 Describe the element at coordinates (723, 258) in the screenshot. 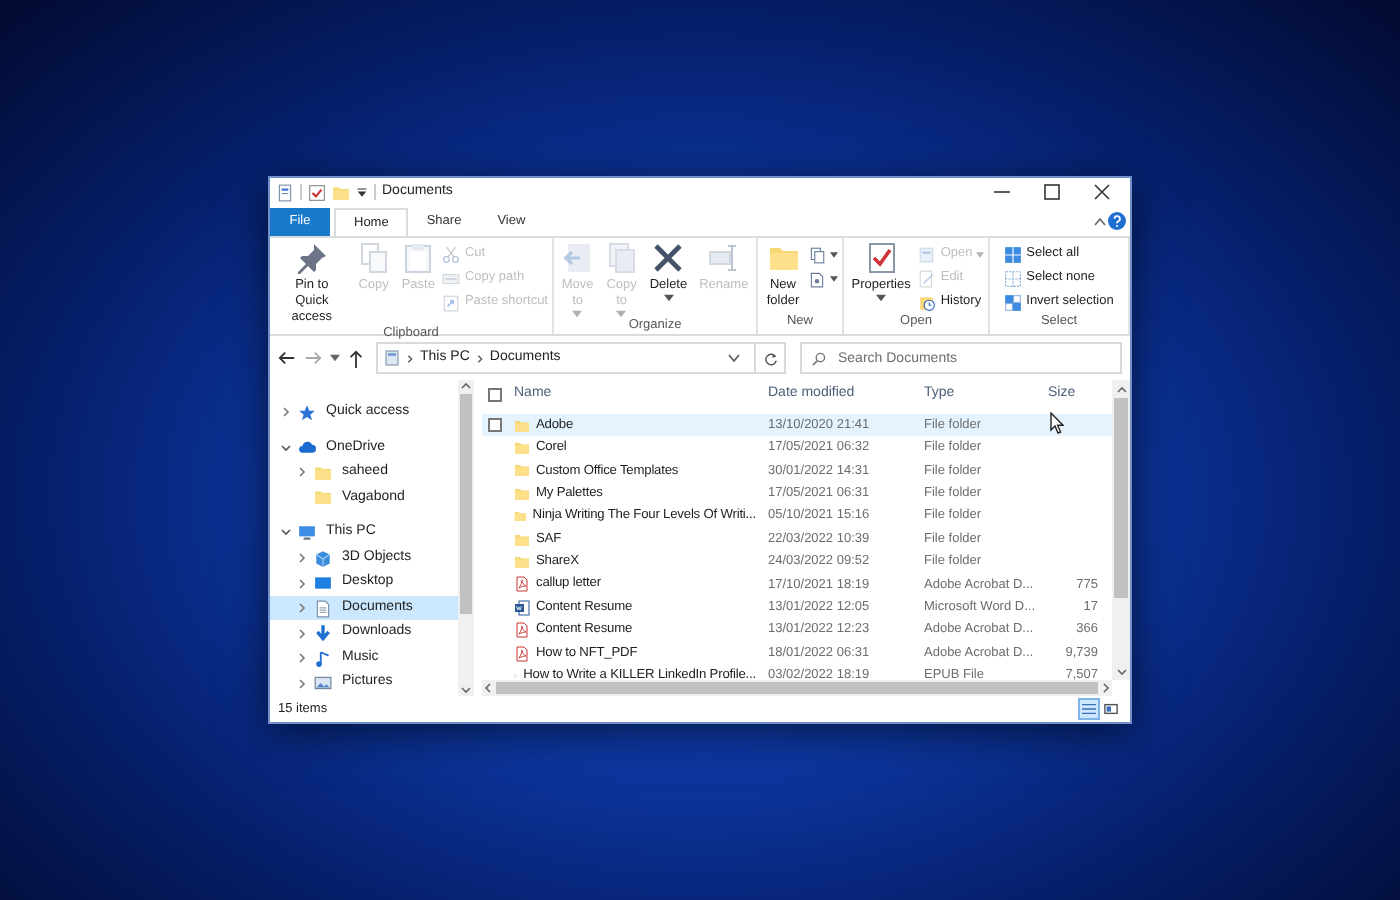

I see `rename-icon` at that location.